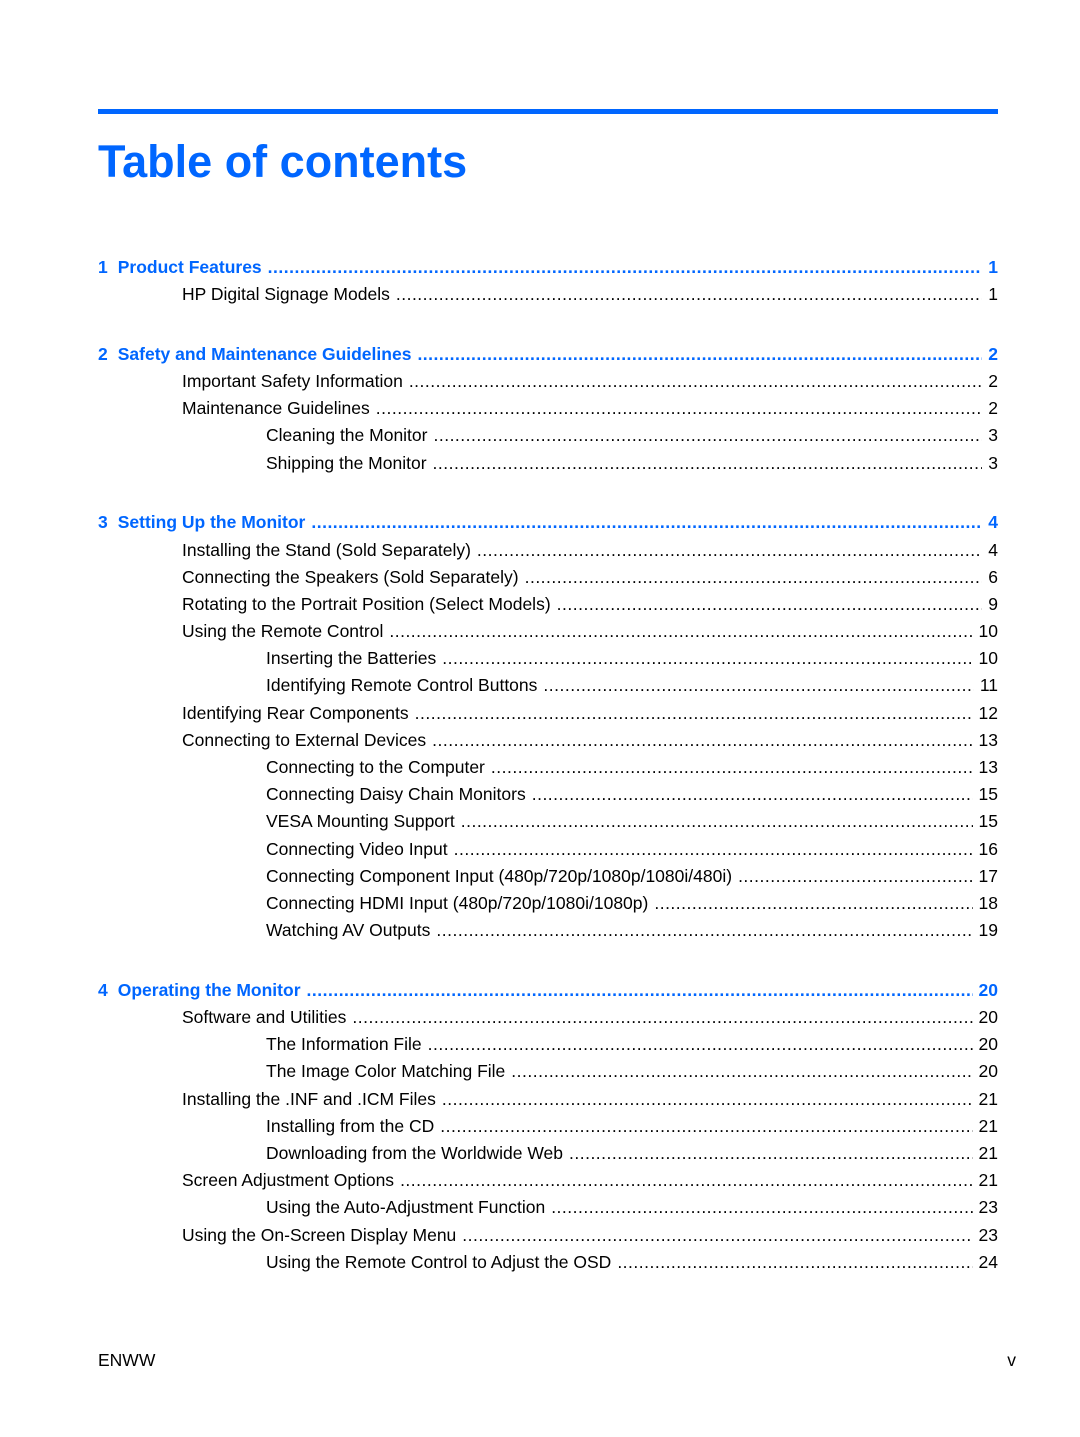  What do you see at coordinates (548, 794) in the screenshot?
I see `toc-entry: Connecting Daisy Chain Monitors 15` at bounding box center [548, 794].